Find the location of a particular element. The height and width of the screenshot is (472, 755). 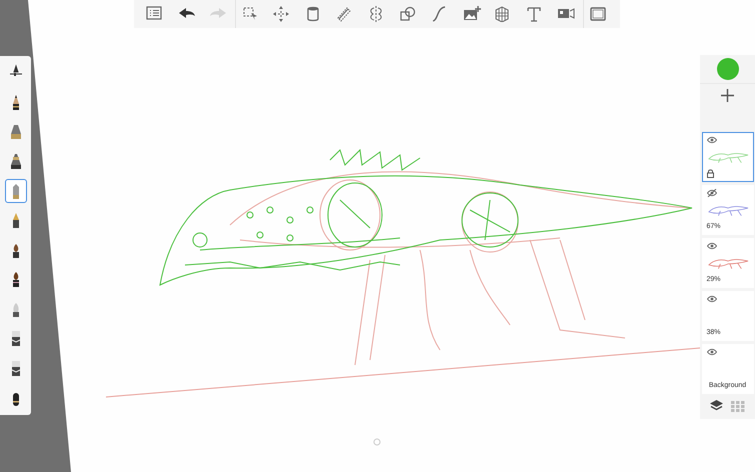

layers-icon is located at coordinates (716, 406).